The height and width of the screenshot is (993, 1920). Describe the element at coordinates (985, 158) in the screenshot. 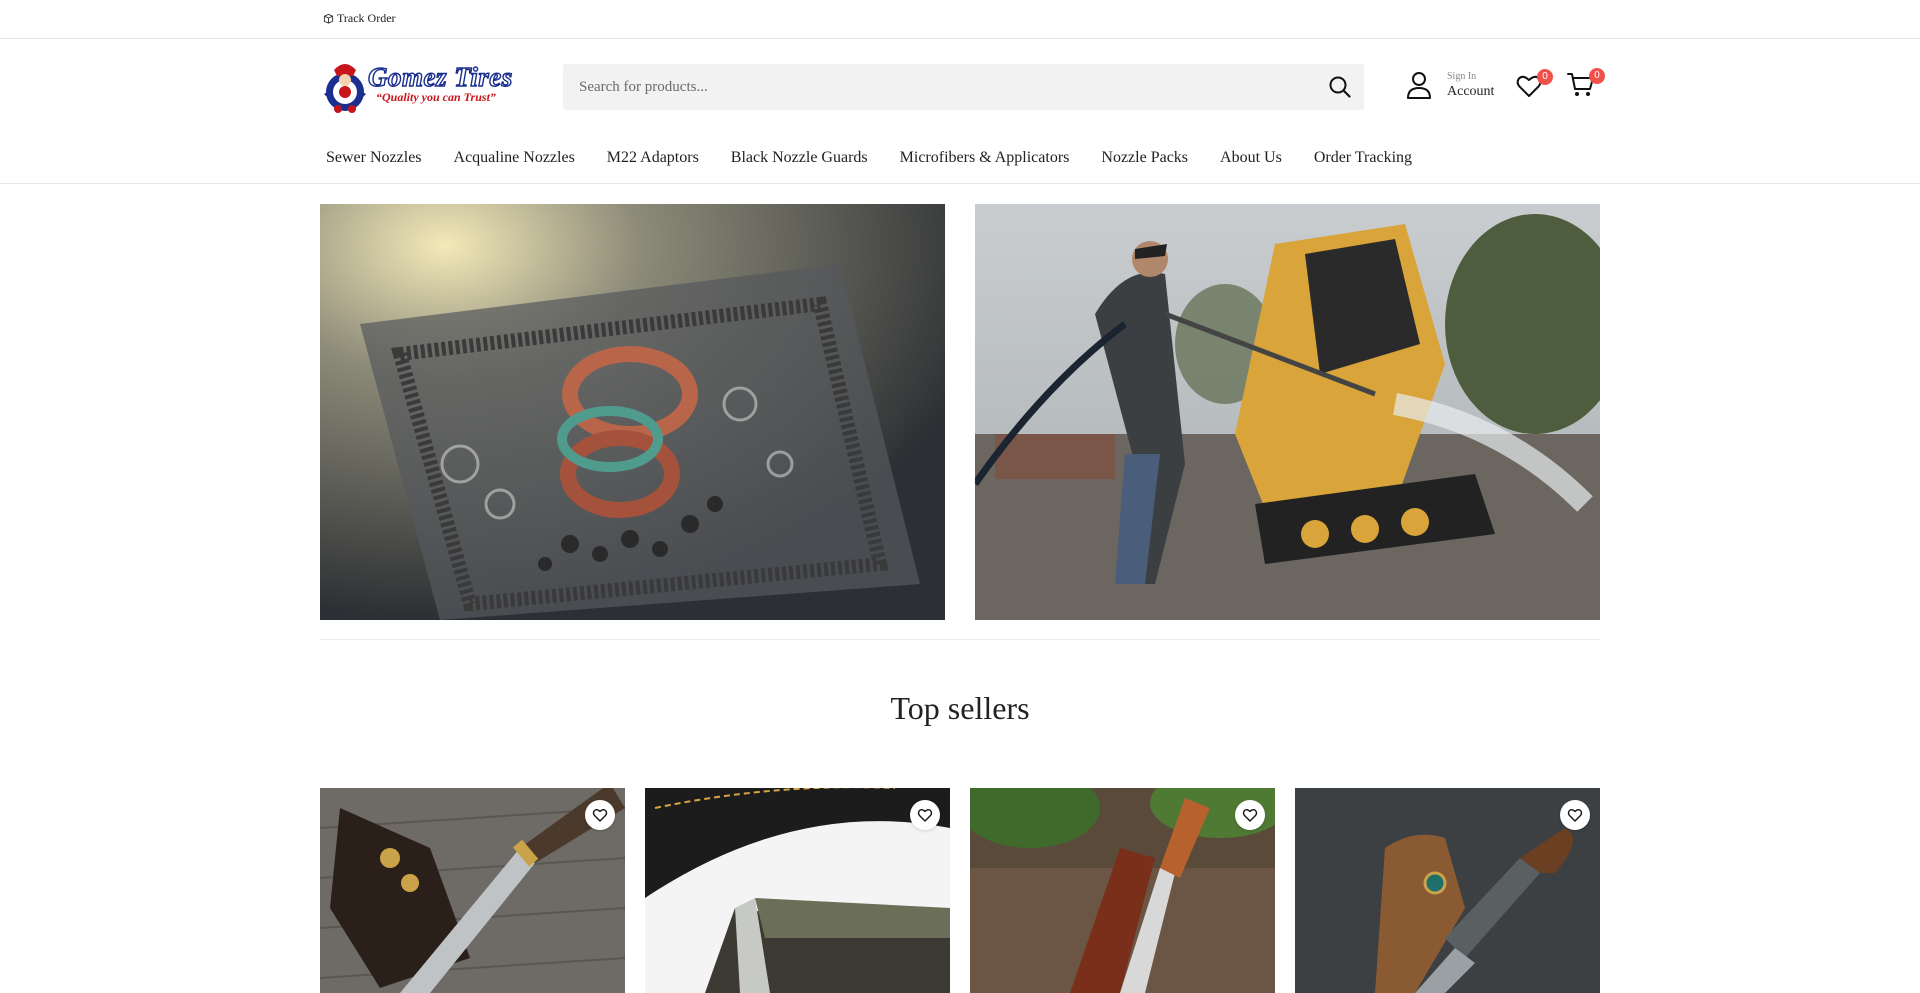

I see `nav-item-microfibers-applicators: Microfibers & Applicators` at that location.